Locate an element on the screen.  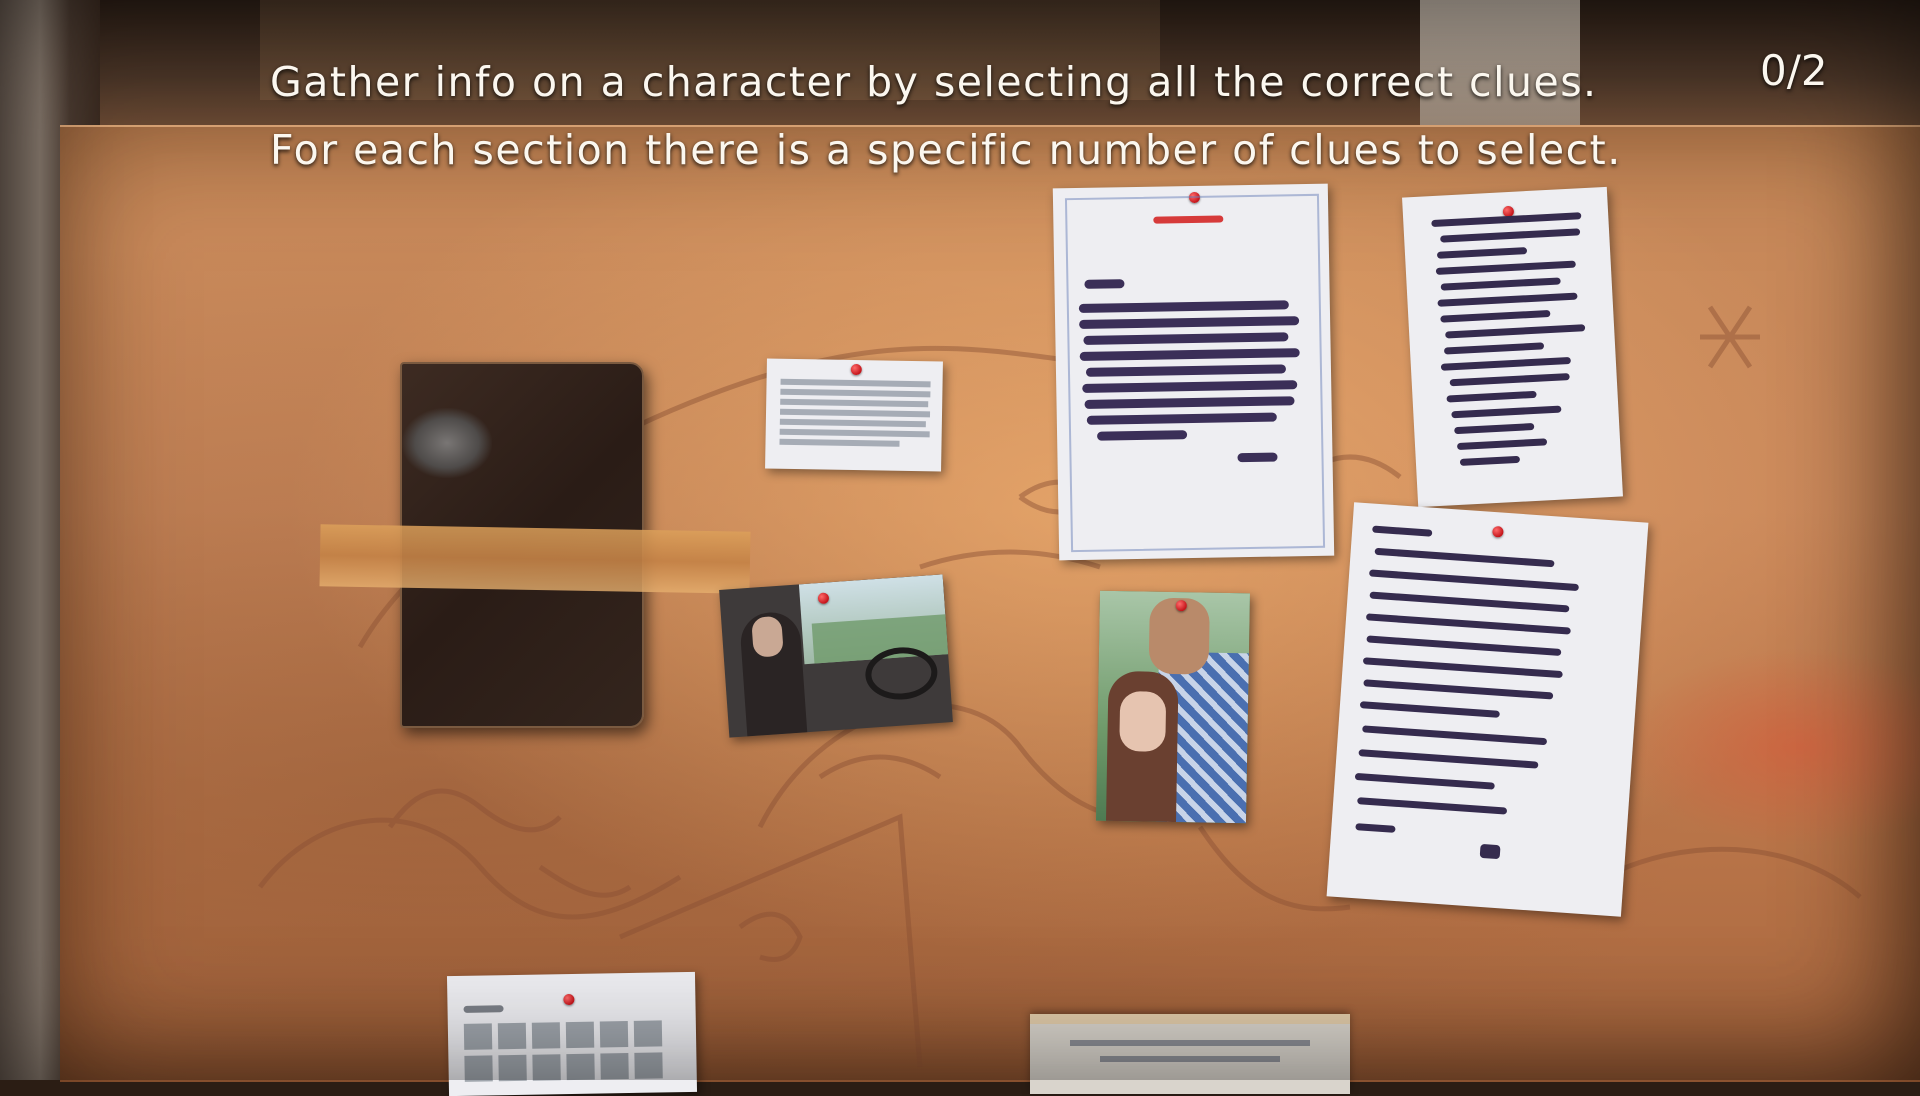
small-note-clue is located at coordinates (854, 415).